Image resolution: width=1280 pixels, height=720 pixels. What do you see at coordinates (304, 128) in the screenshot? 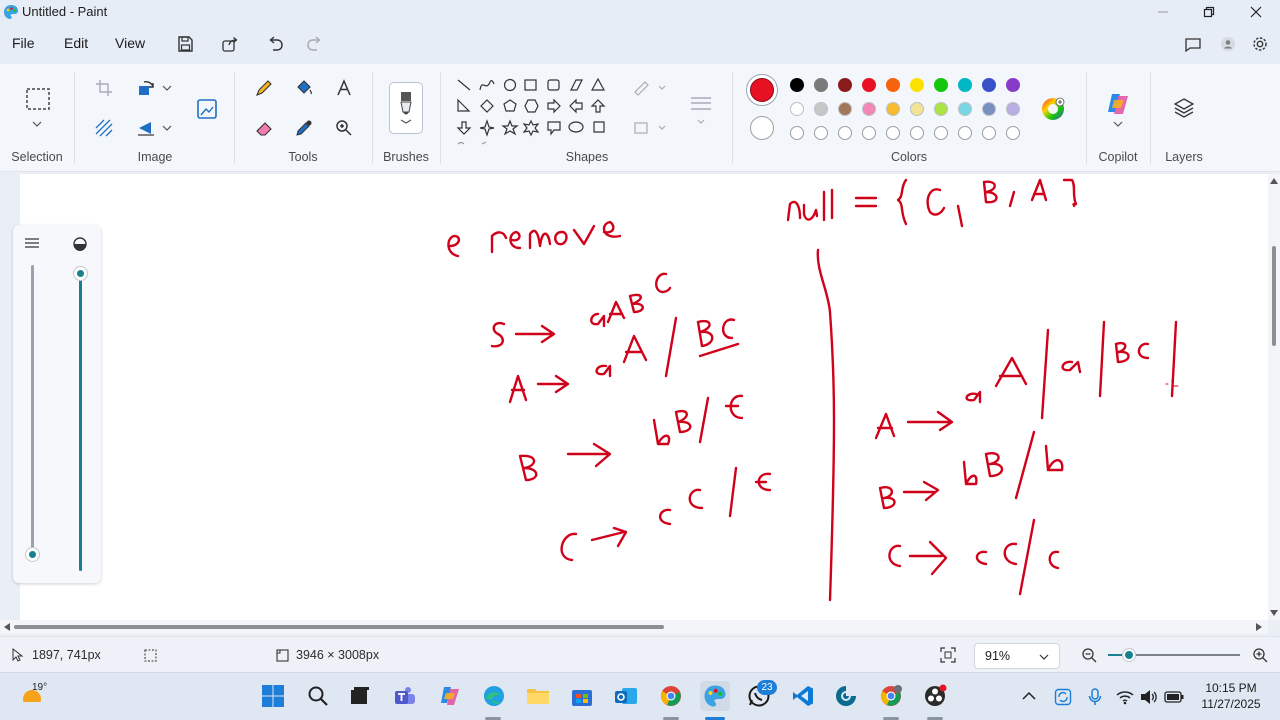
I see `color-picker-button` at bounding box center [304, 128].